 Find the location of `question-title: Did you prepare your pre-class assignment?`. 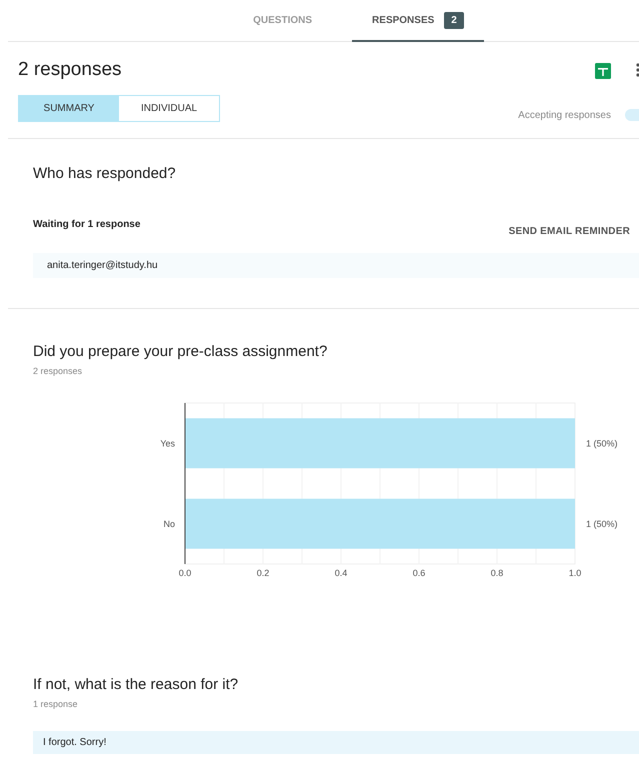

question-title: Did you prepare your pre-class assignment? is located at coordinates (180, 351).